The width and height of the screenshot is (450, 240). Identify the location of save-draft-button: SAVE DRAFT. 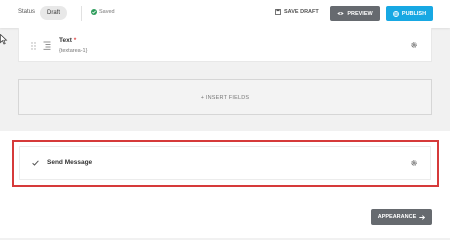
(297, 12).